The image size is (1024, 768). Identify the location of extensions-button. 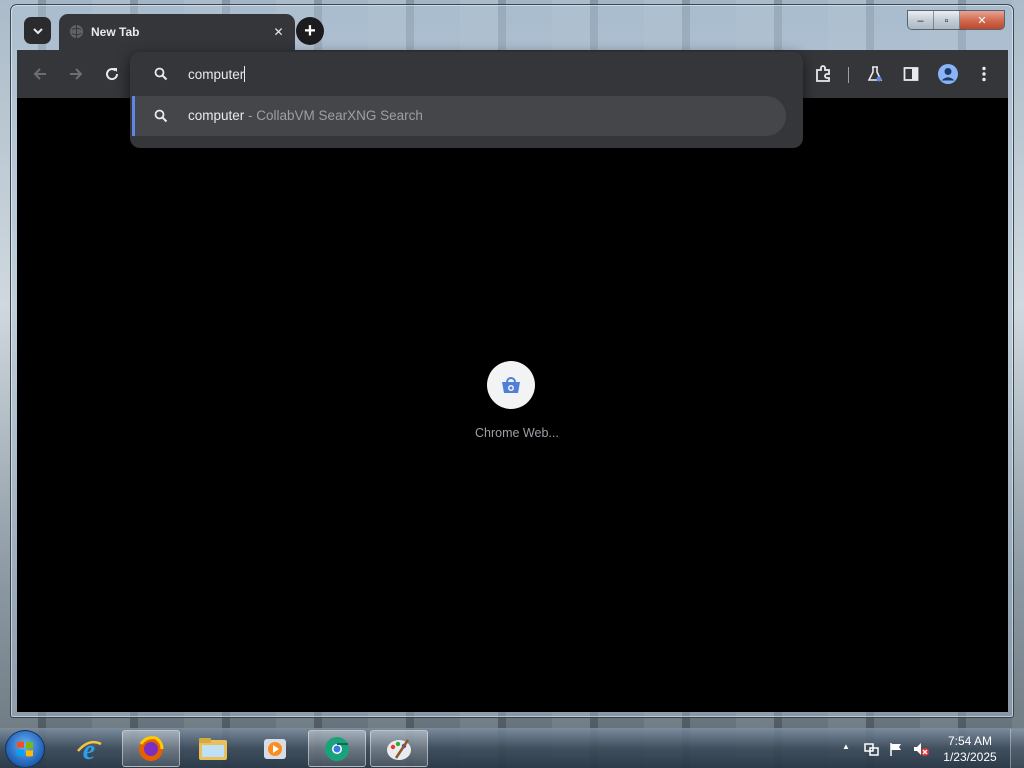
(823, 74).